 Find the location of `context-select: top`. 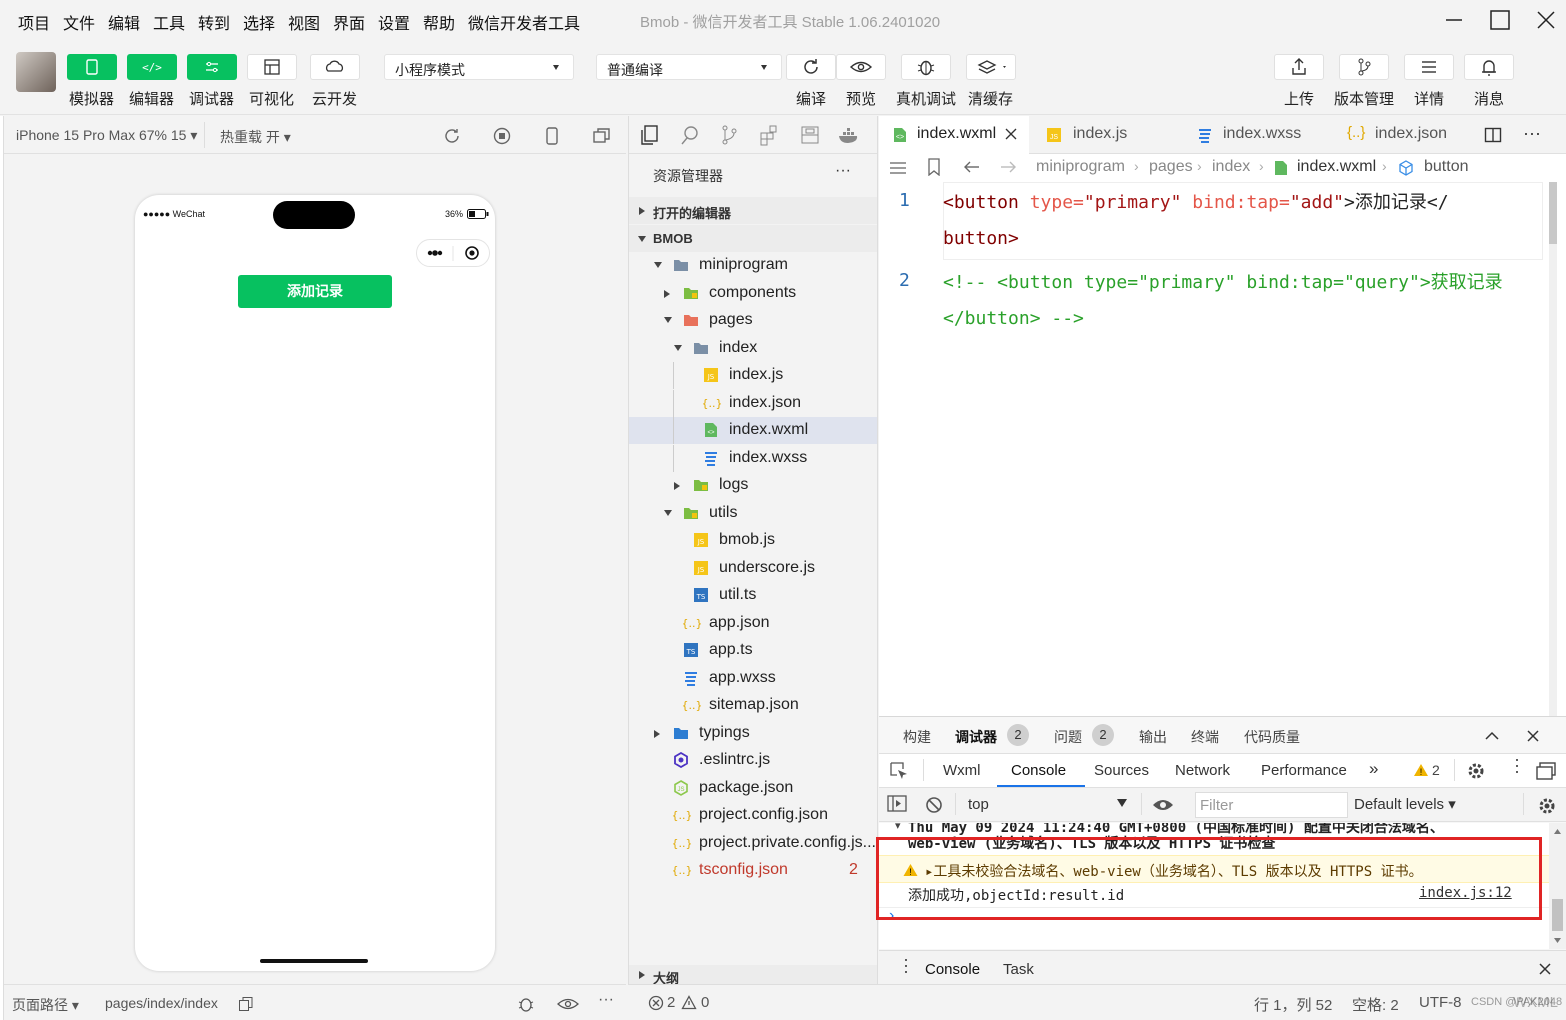

context-select: top is located at coordinates (978, 804).